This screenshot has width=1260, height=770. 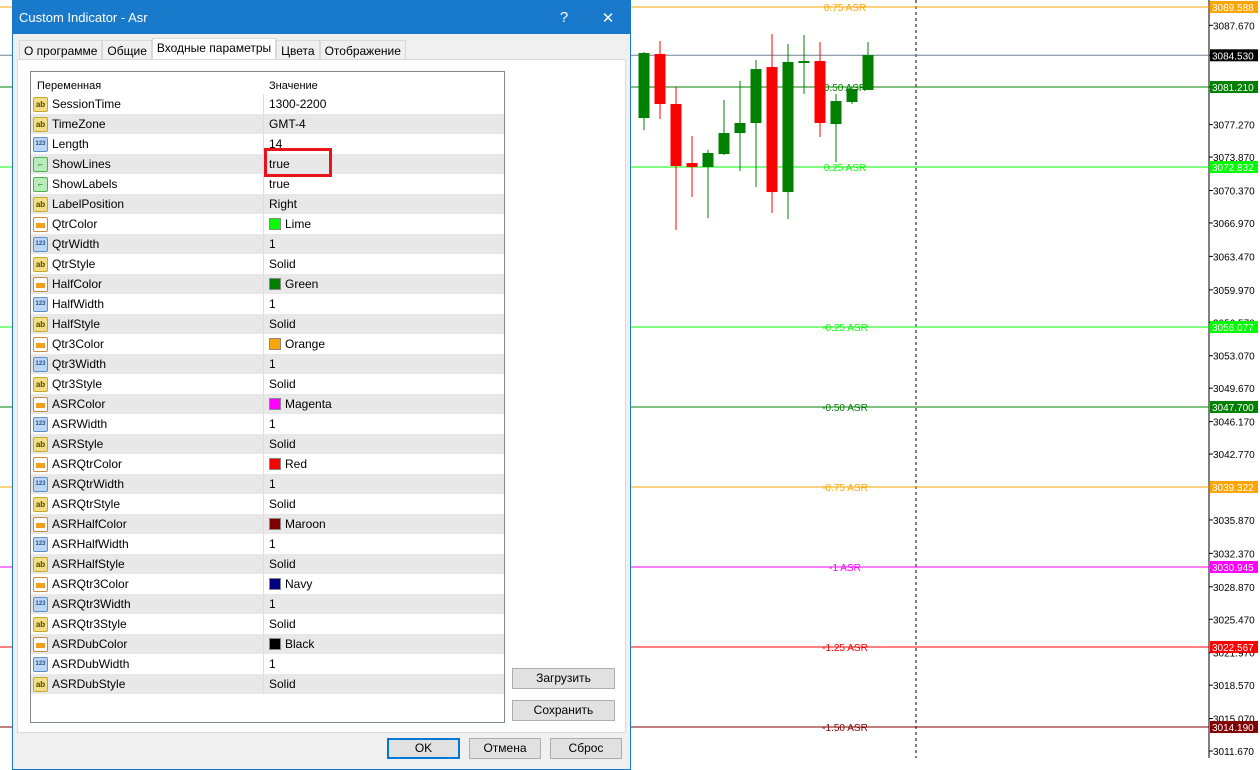 I want to click on param-row: ab ASRQtr3Style Solid, so click(x=267, y=624).